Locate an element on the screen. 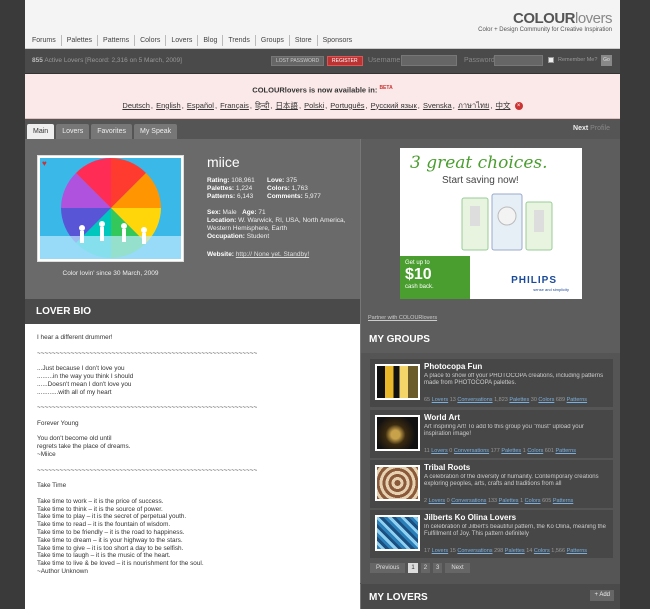 The width and height of the screenshot is (650, 609). add-lover-button: + Add is located at coordinates (602, 595).